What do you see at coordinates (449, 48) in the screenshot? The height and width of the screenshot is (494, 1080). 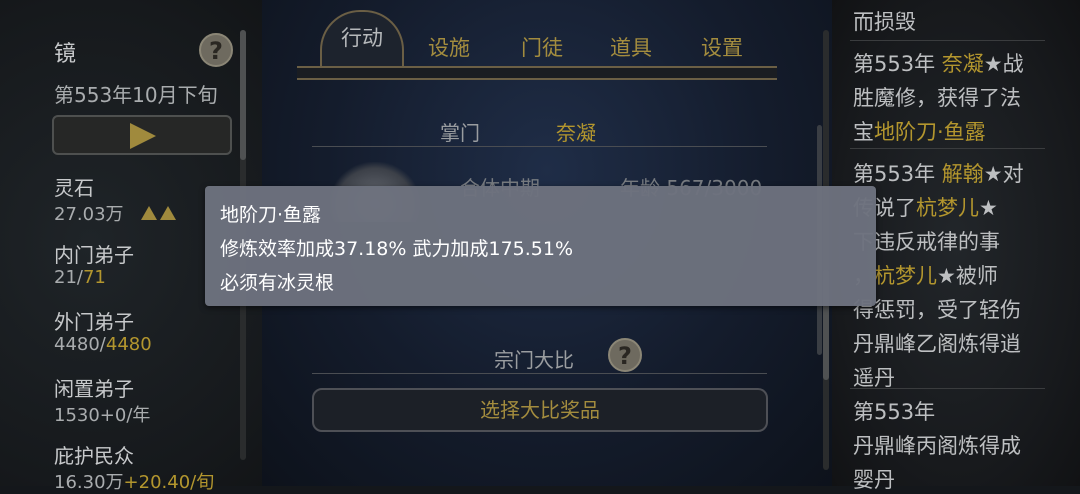 I see `tab-facilities: 设施` at bounding box center [449, 48].